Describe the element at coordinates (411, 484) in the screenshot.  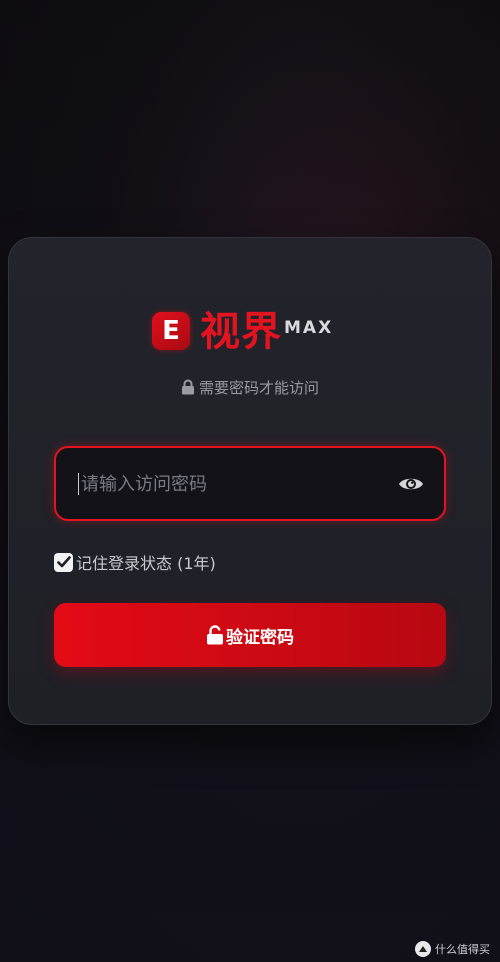
I see `eye-icon` at that location.